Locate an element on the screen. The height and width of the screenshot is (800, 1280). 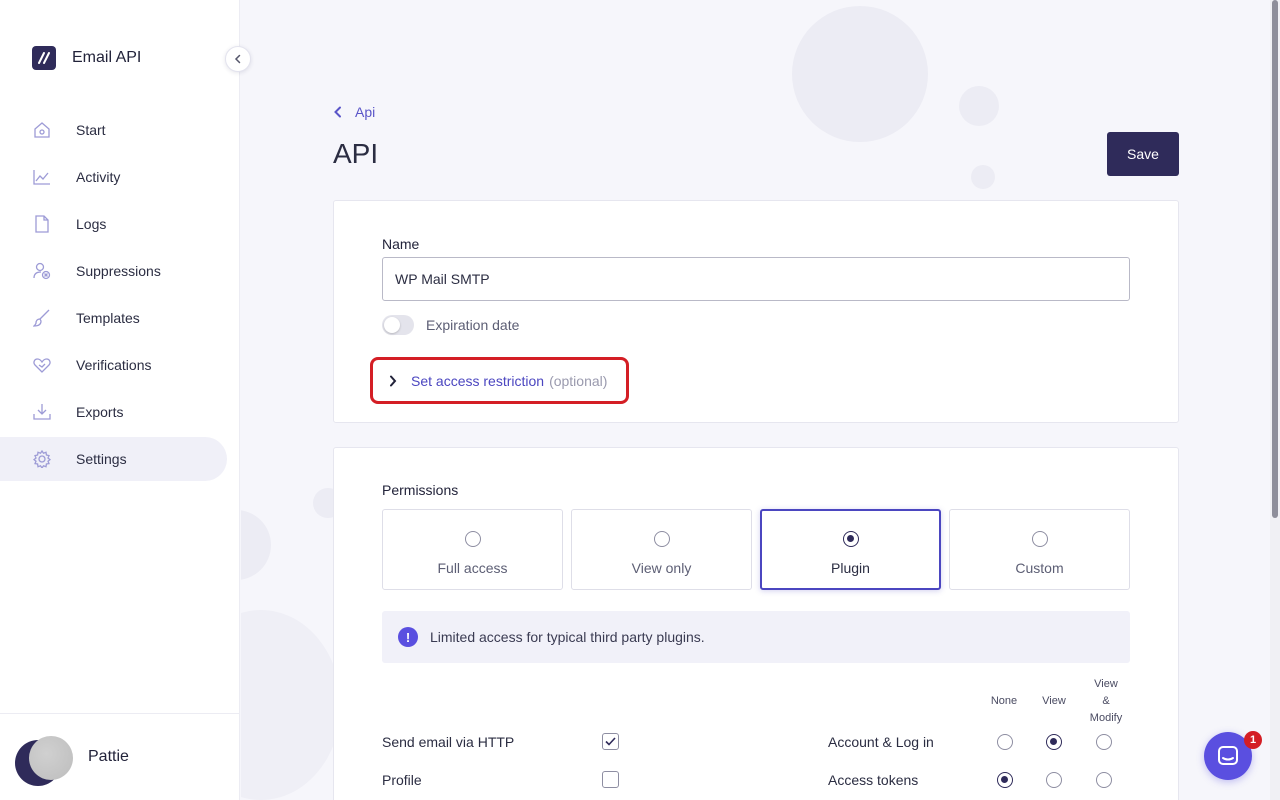
brand: Email API is located at coordinates (86, 58).